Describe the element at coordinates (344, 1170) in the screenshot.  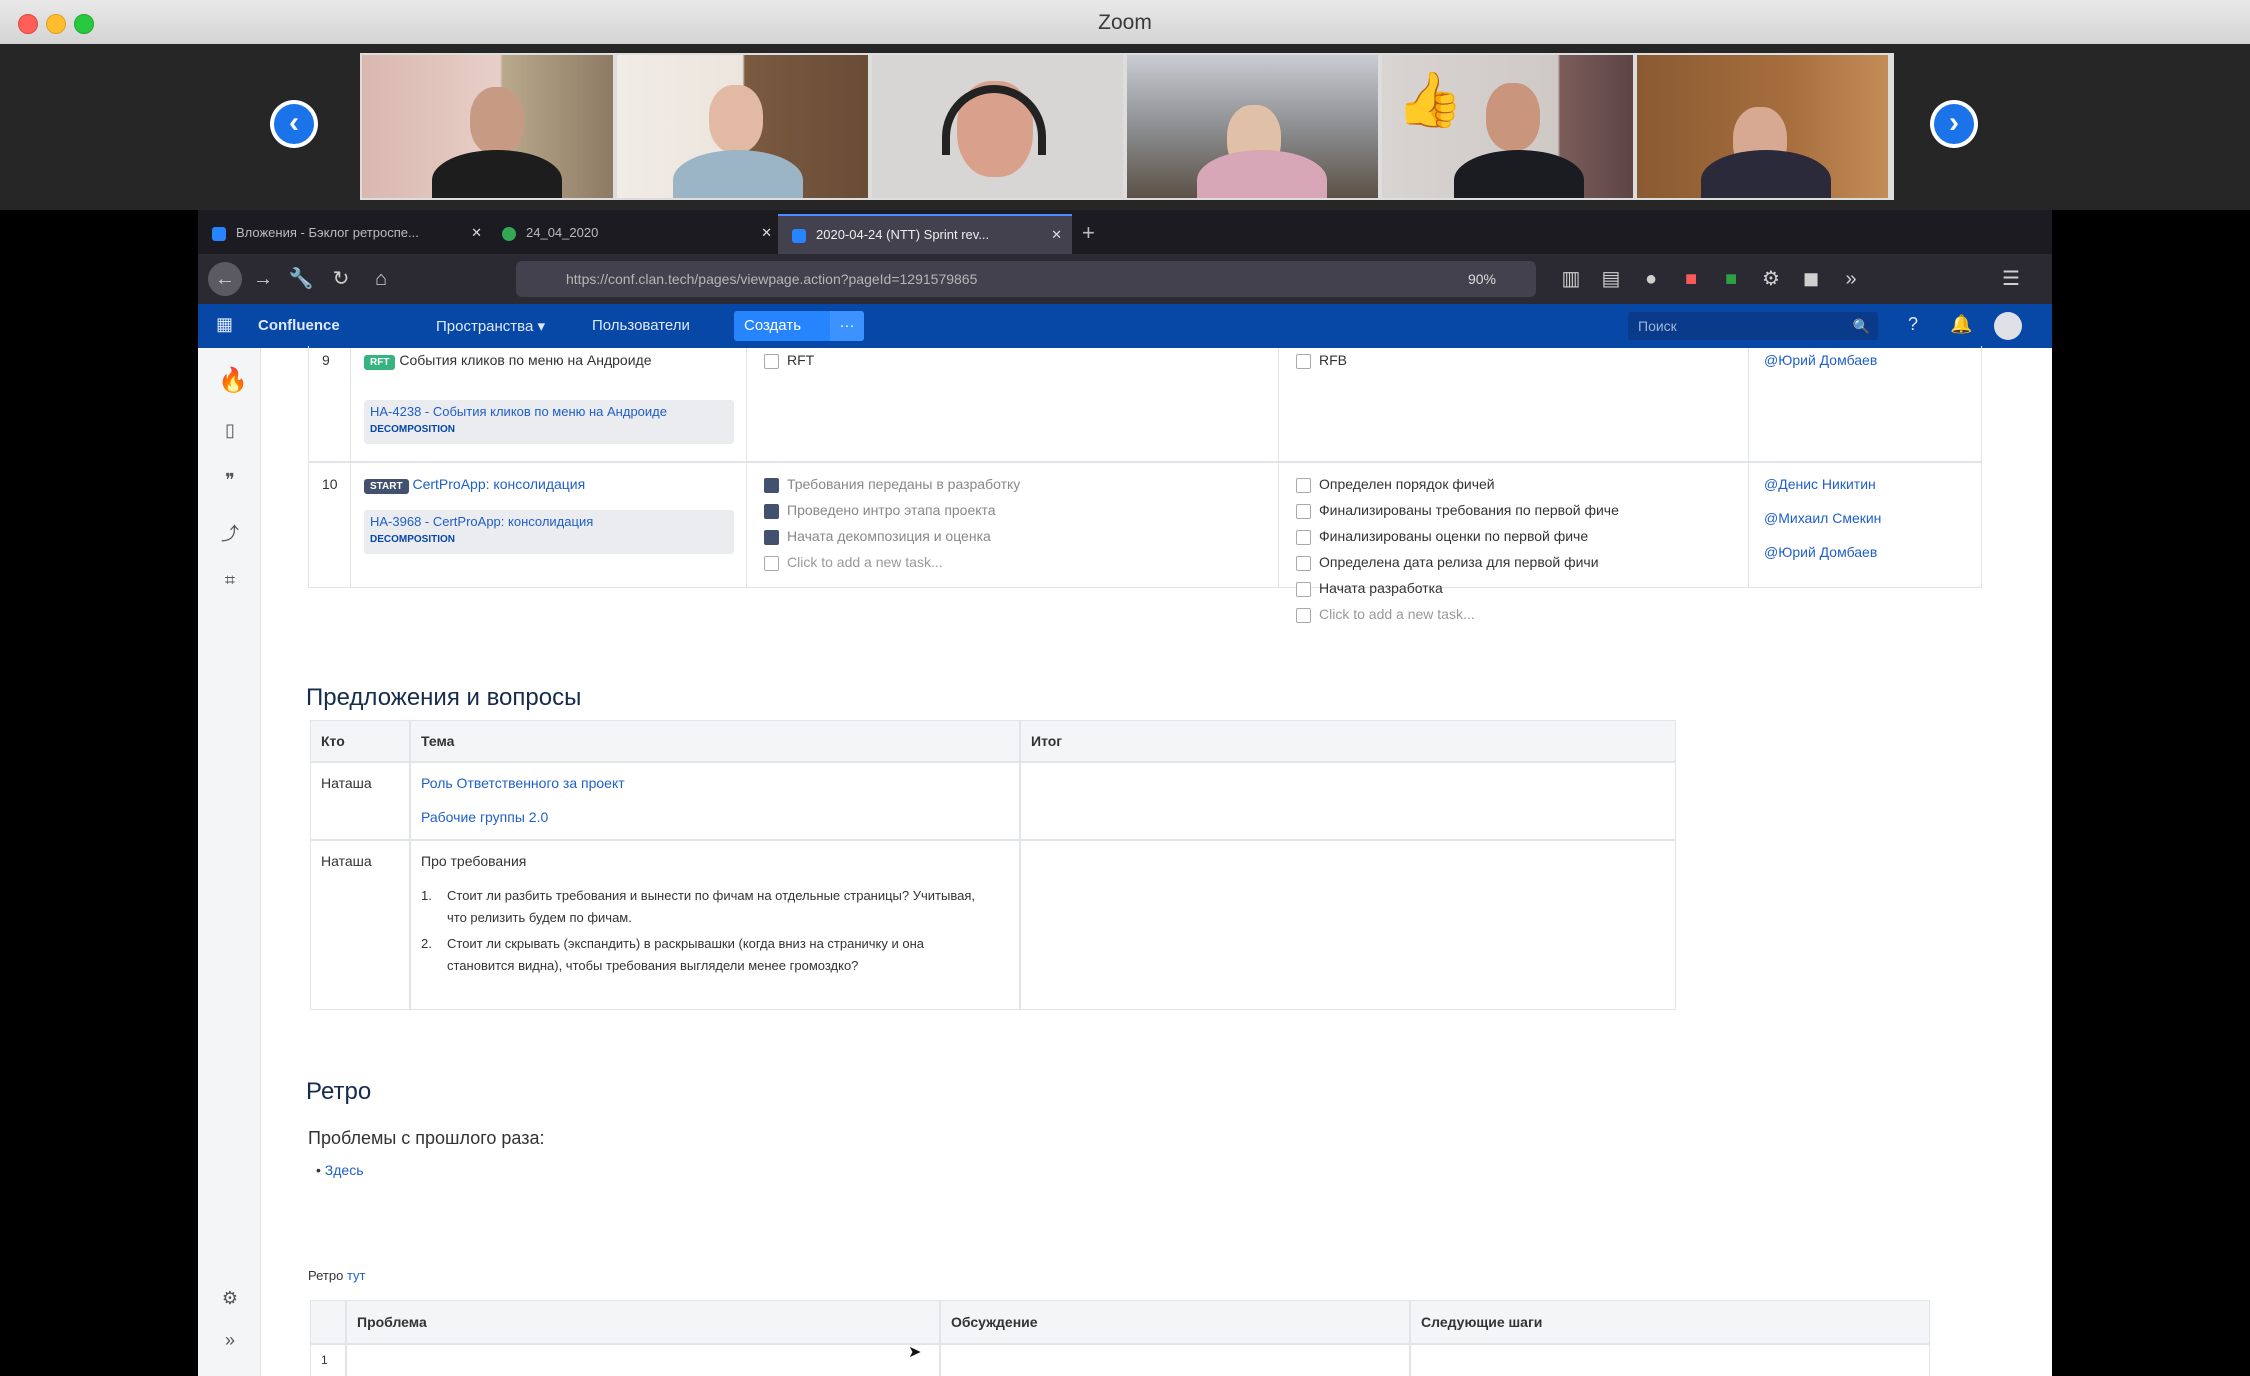
I see `bullet-link: Здесь` at that location.